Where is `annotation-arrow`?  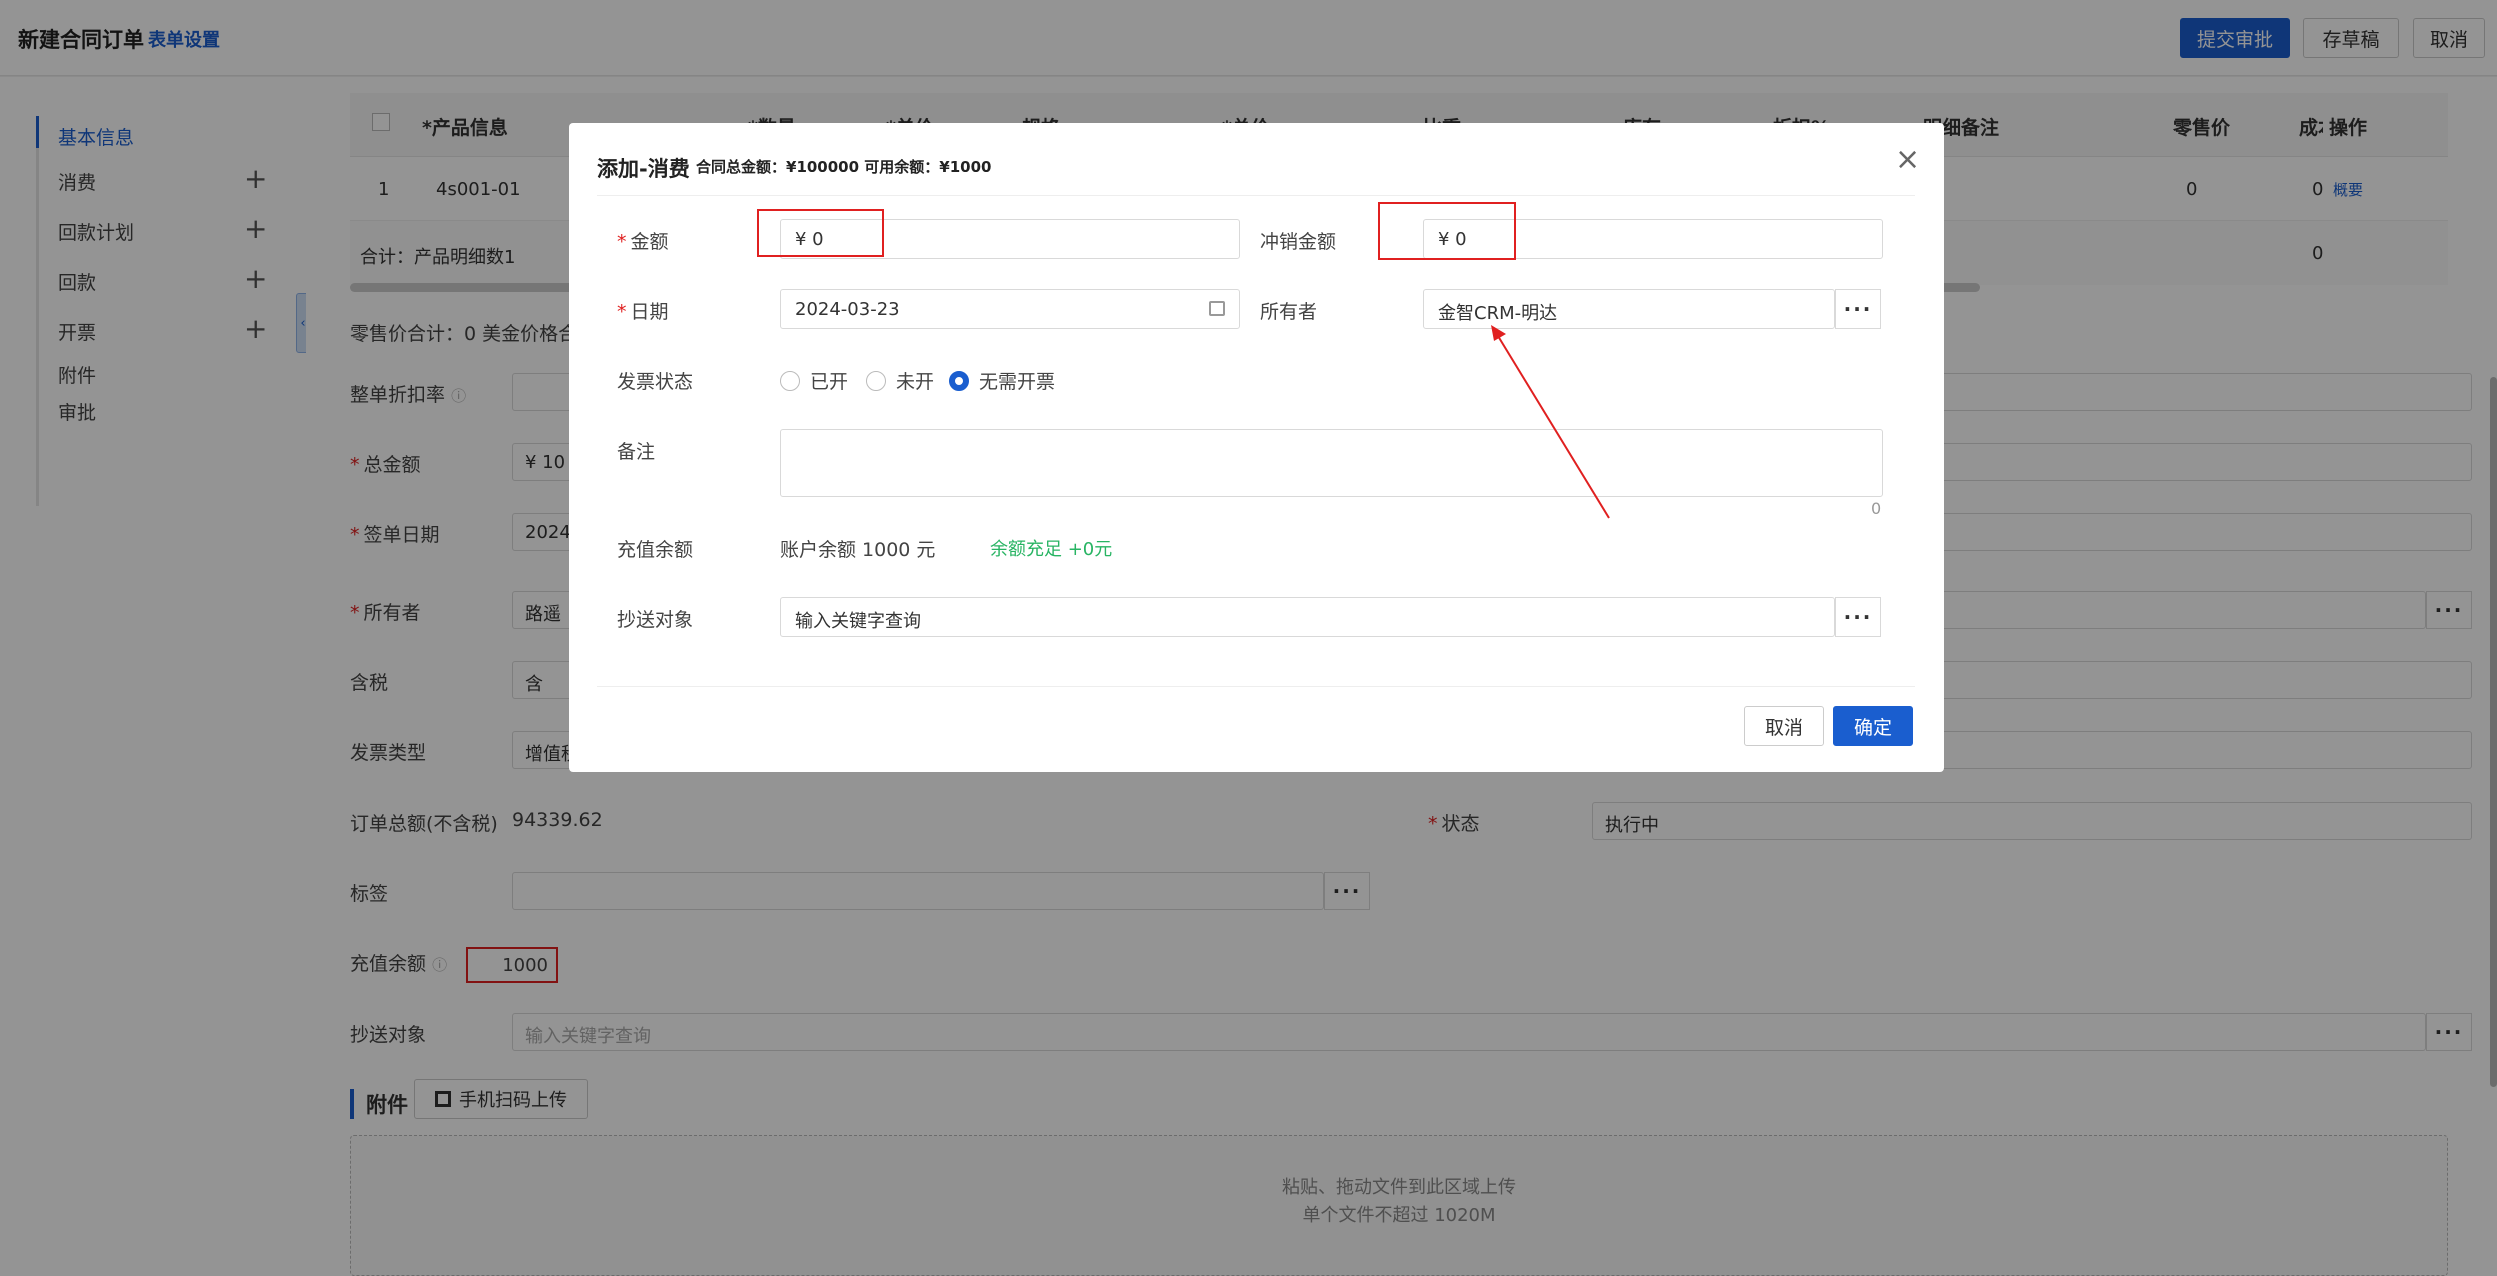
annotation-arrow is located at coordinates (1550, 422).